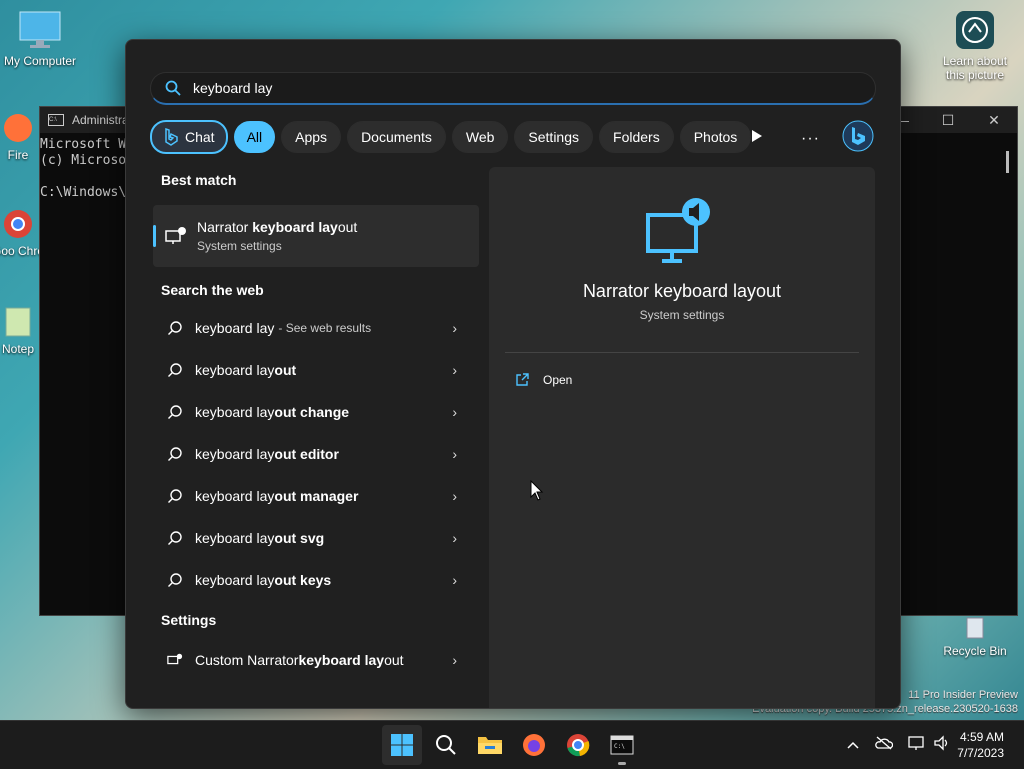 This screenshot has width=1024, height=769. I want to click on result-text-bold: out keys, so click(303, 580).